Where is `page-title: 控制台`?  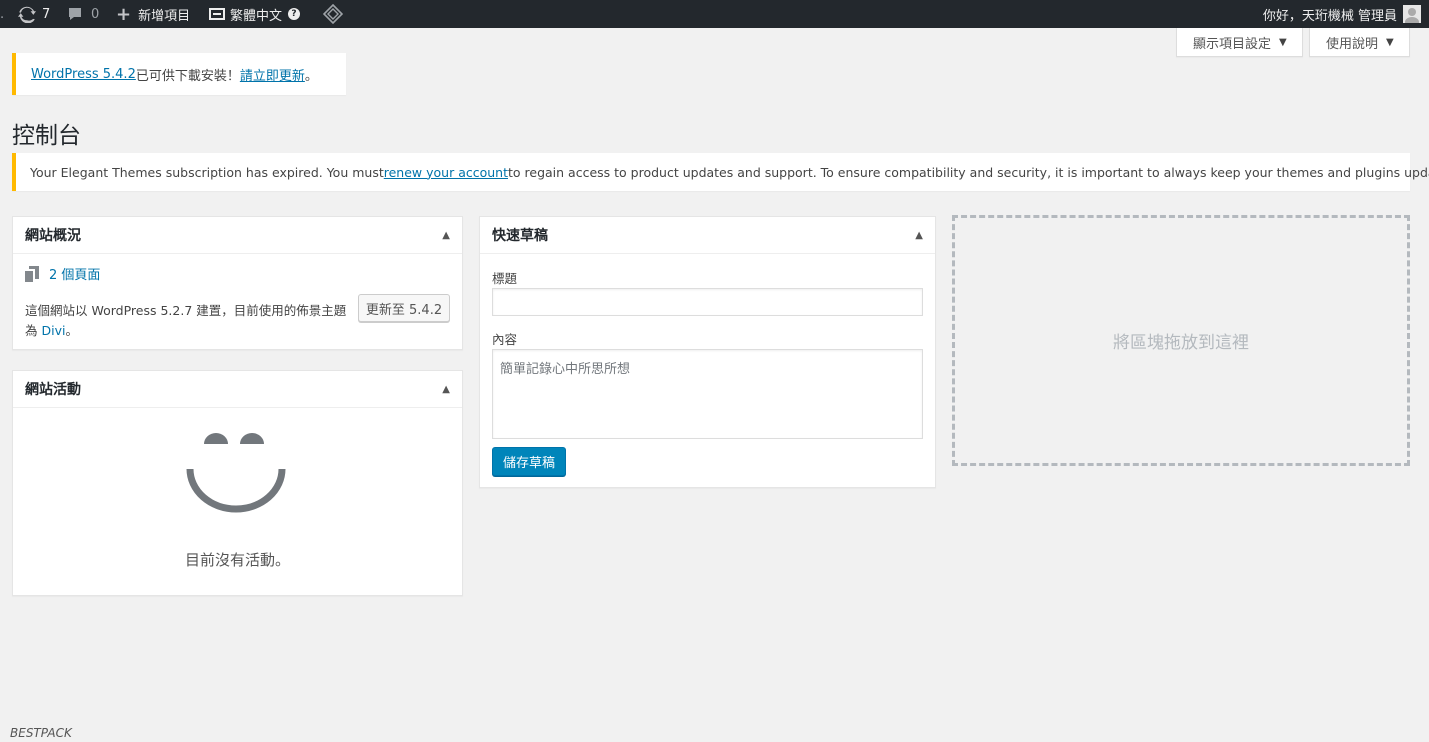
page-title: 控制台 is located at coordinates (46, 136).